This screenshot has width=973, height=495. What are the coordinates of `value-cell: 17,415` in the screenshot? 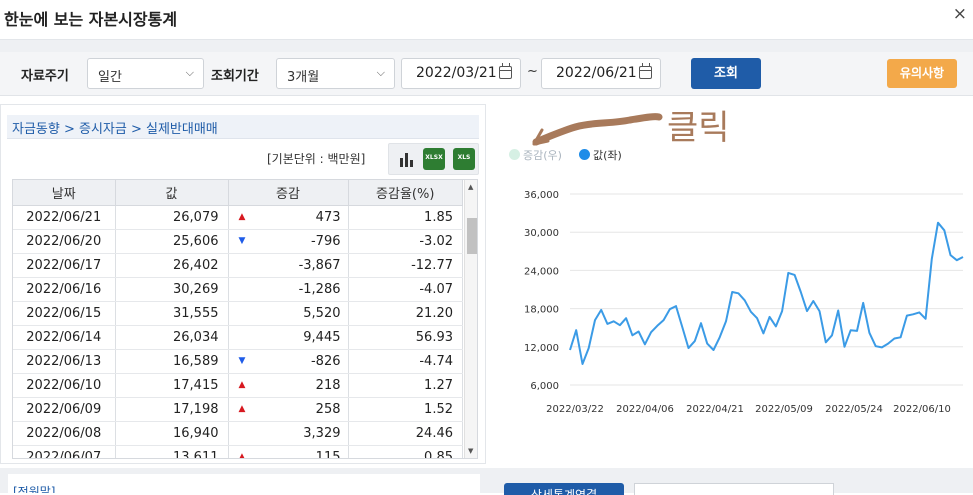 It's located at (172, 385).